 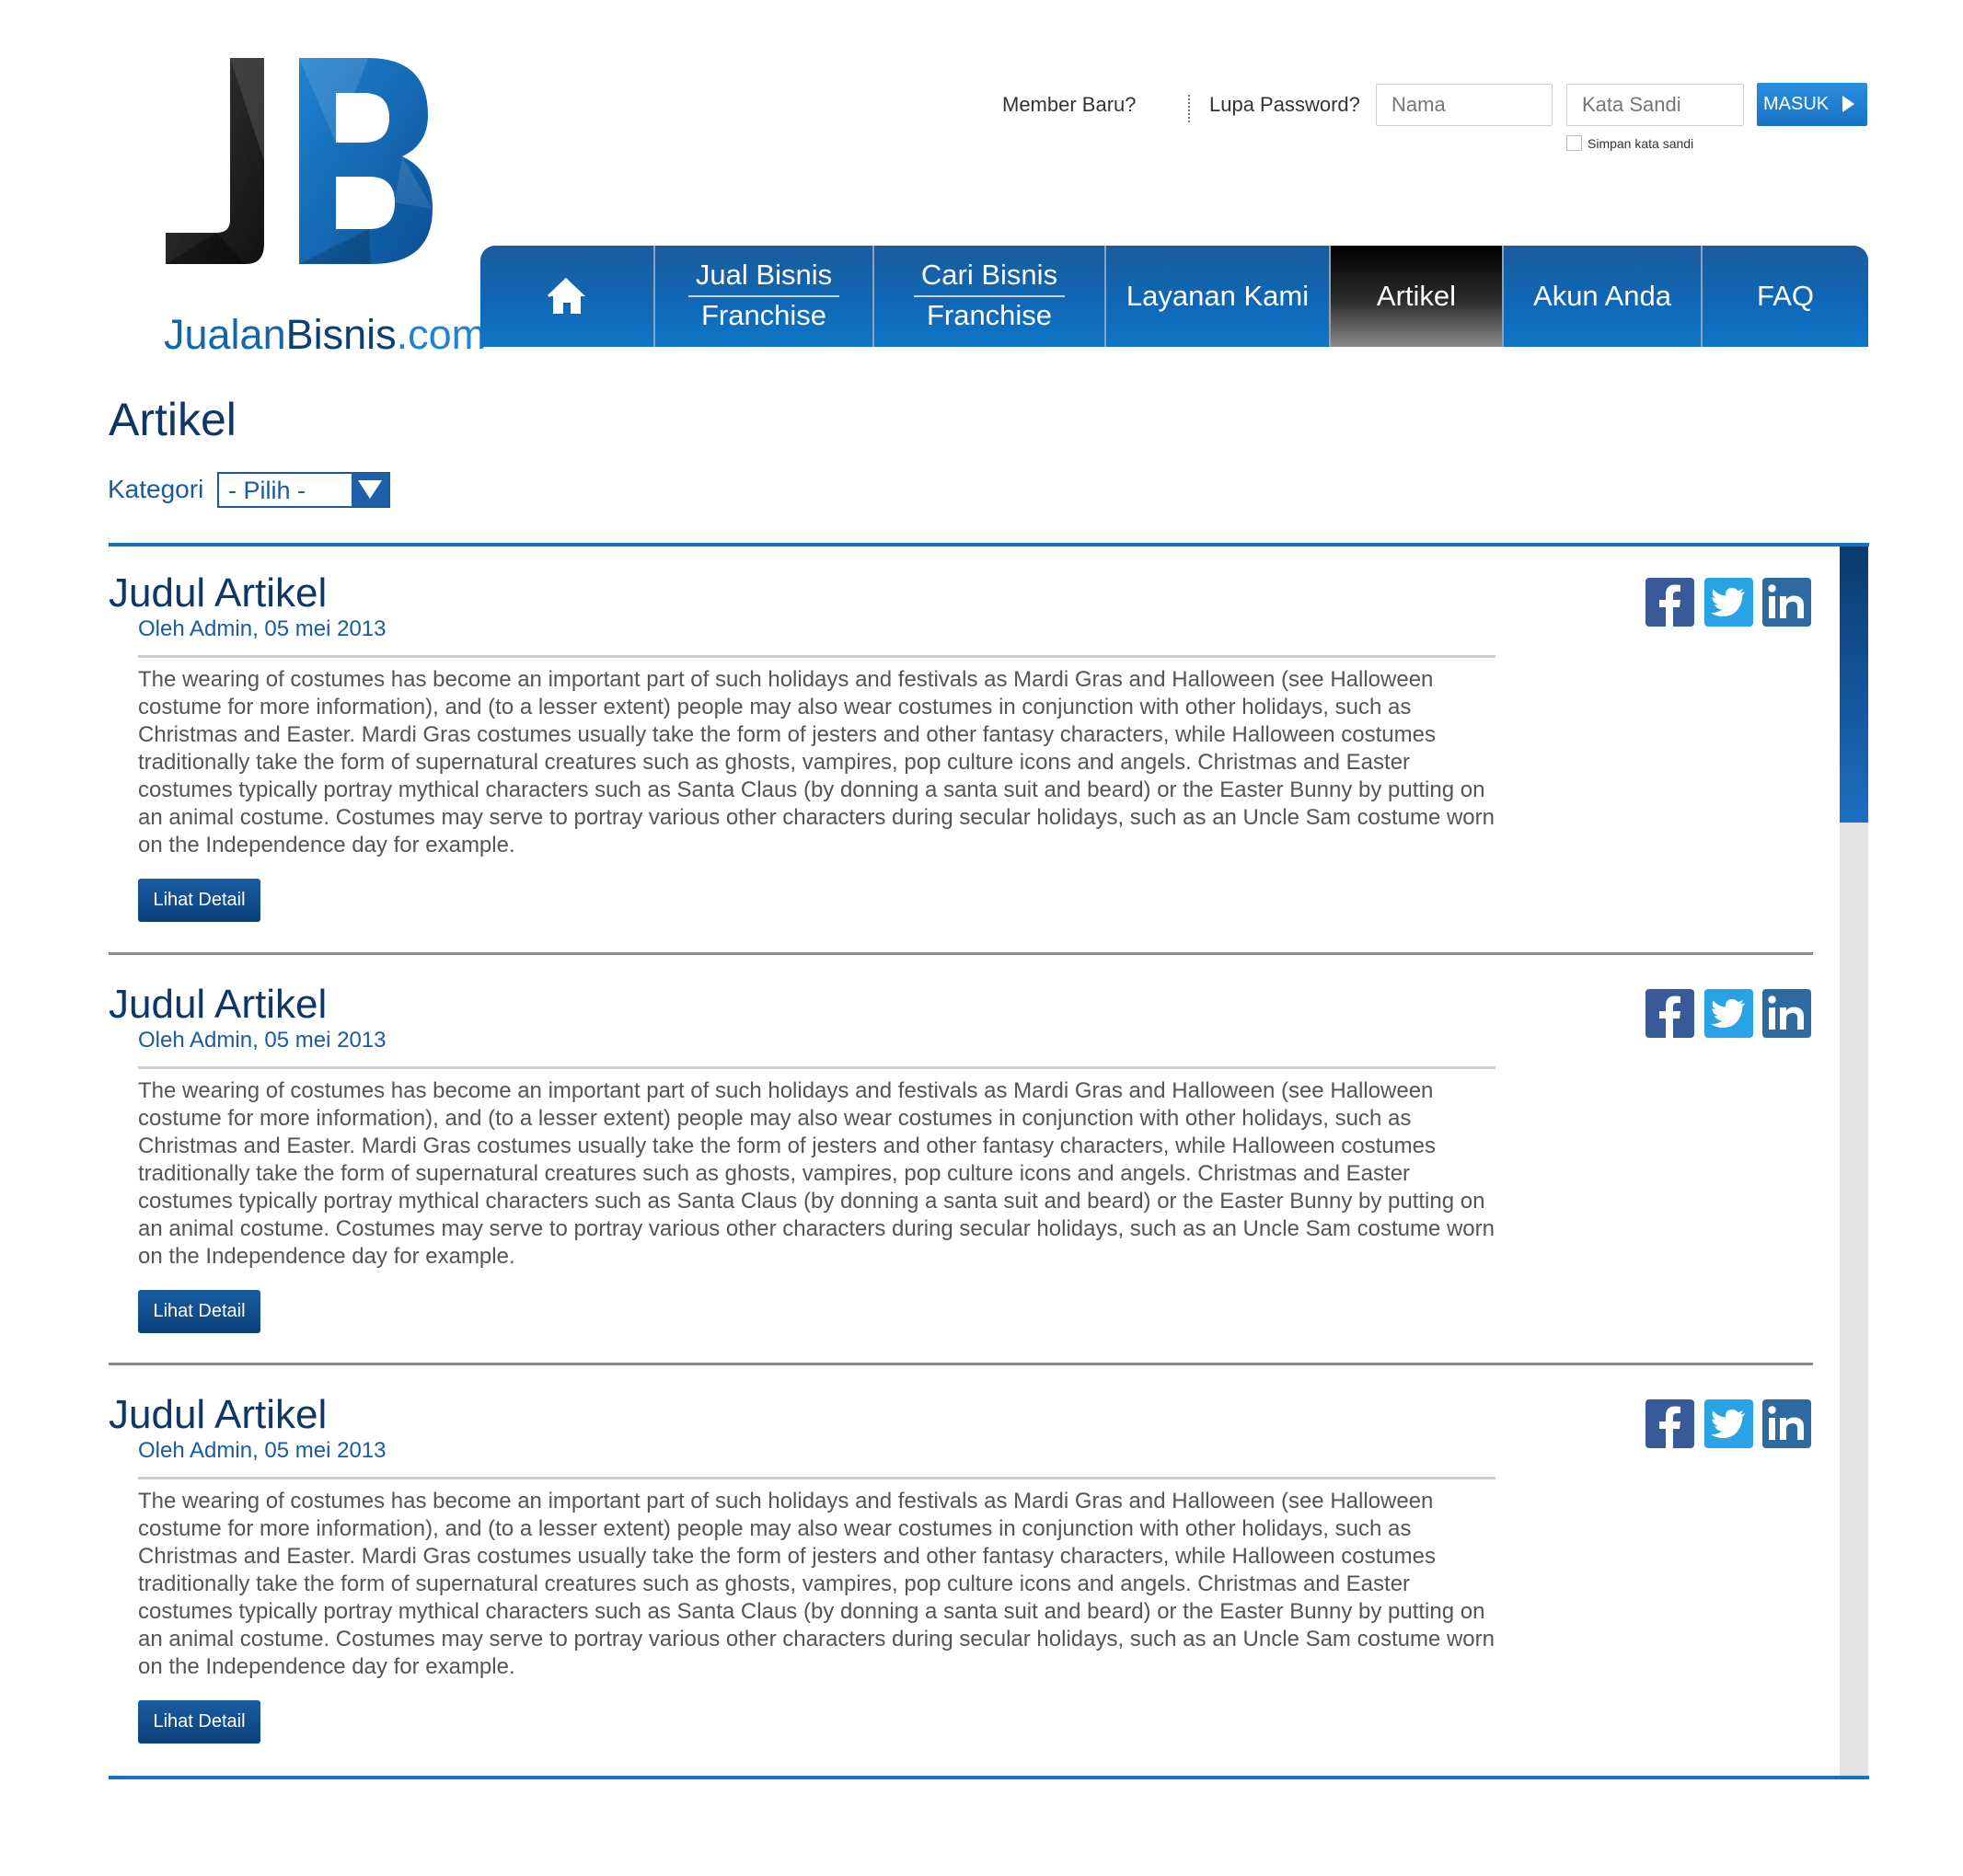 What do you see at coordinates (173, 419) in the screenshot?
I see `page-title: Artikel` at bounding box center [173, 419].